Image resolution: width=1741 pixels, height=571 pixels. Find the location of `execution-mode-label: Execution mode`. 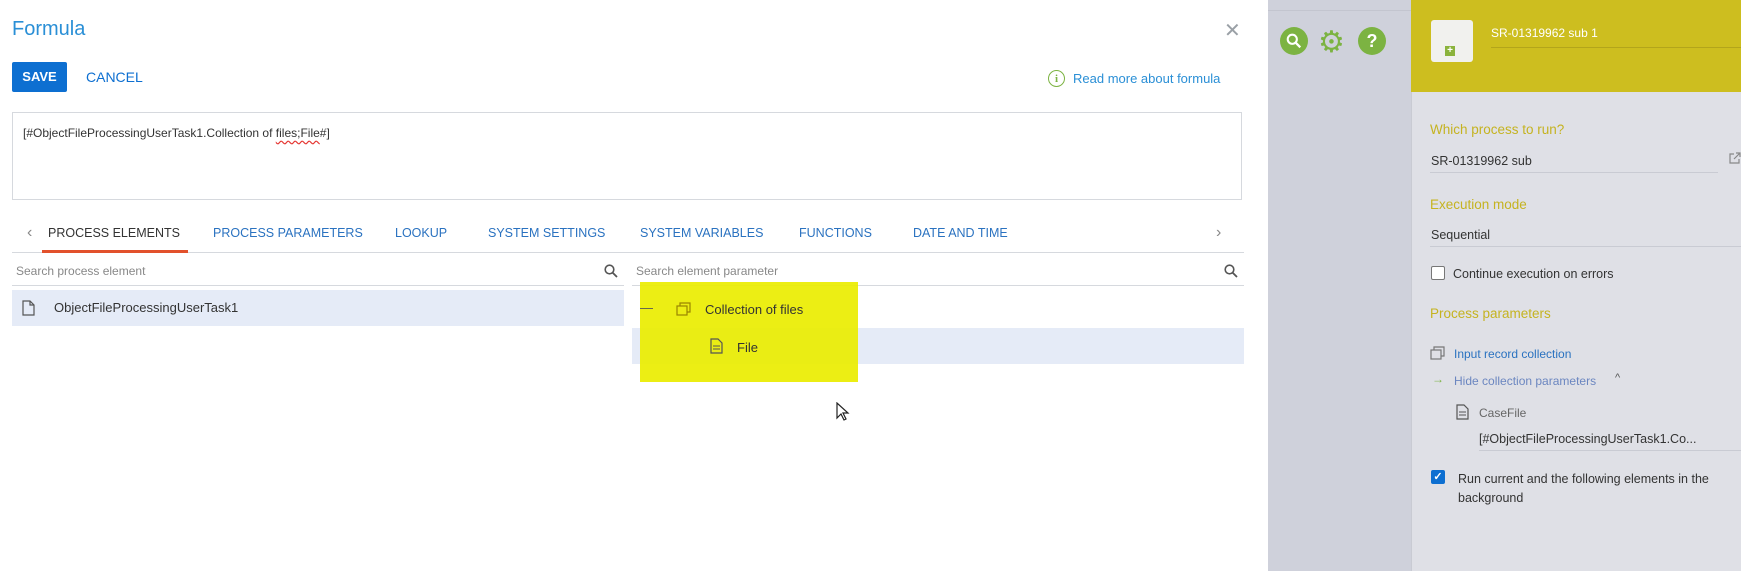

execution-mode-label: Execution mode is located at coordinates (1478, 204).